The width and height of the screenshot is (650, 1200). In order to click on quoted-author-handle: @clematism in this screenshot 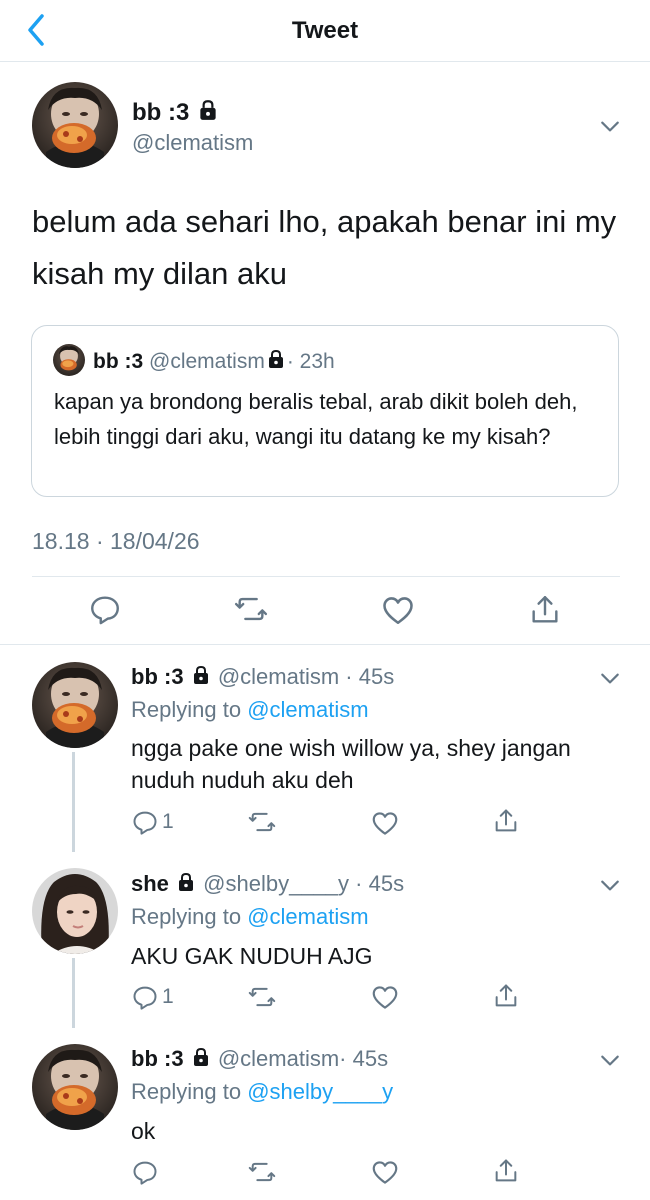, I will do `click(207, 361)`.